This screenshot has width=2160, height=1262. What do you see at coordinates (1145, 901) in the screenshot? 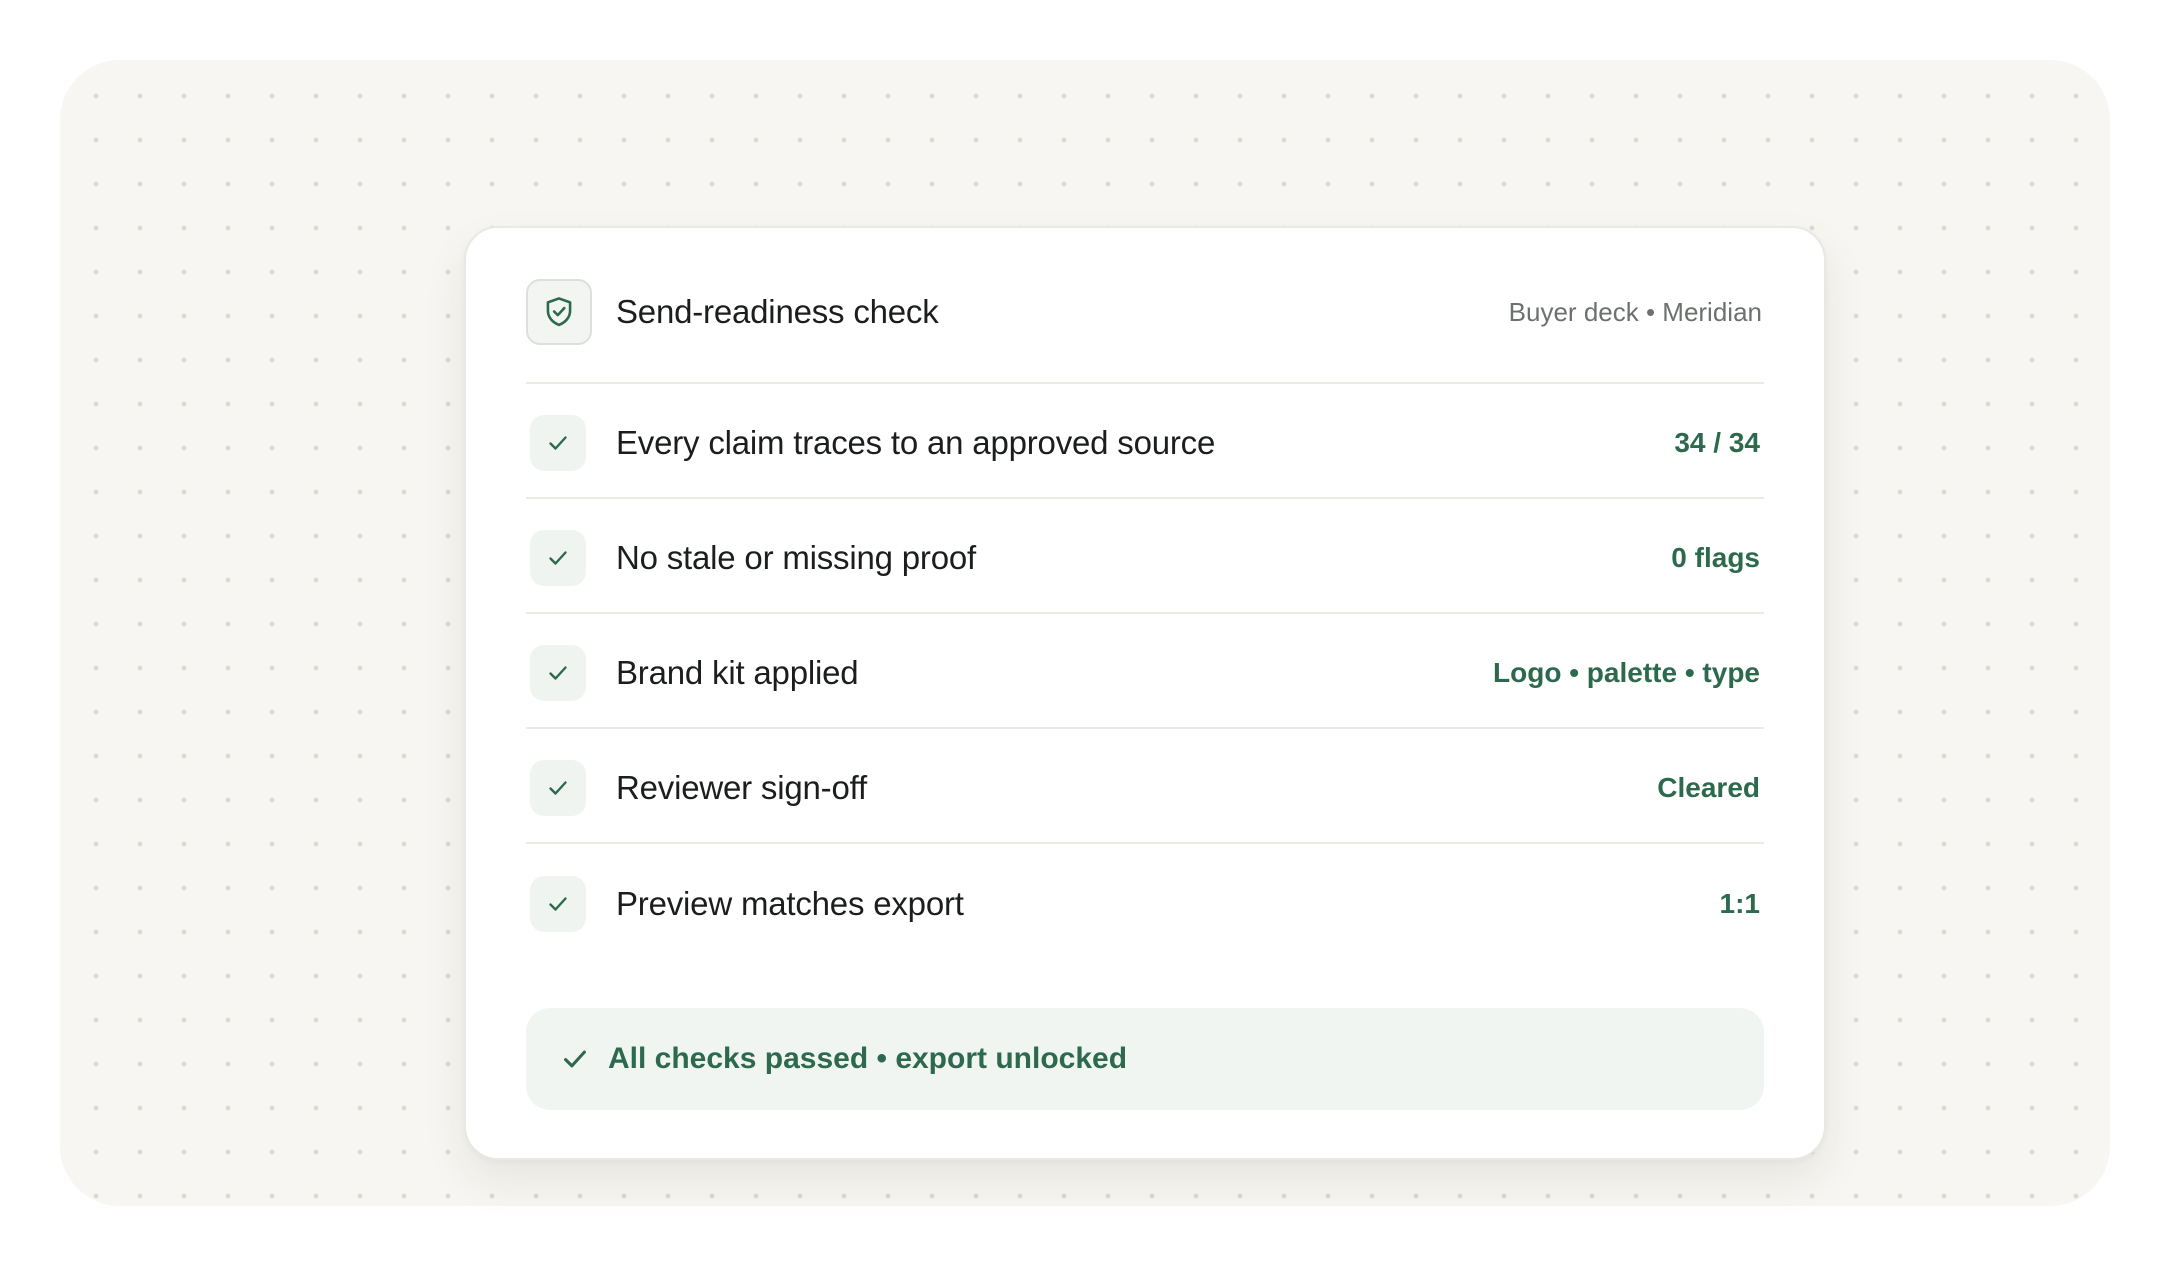
I see `check-row-preview: Preview matches export 1:1` at bounding box center [1145, 901].